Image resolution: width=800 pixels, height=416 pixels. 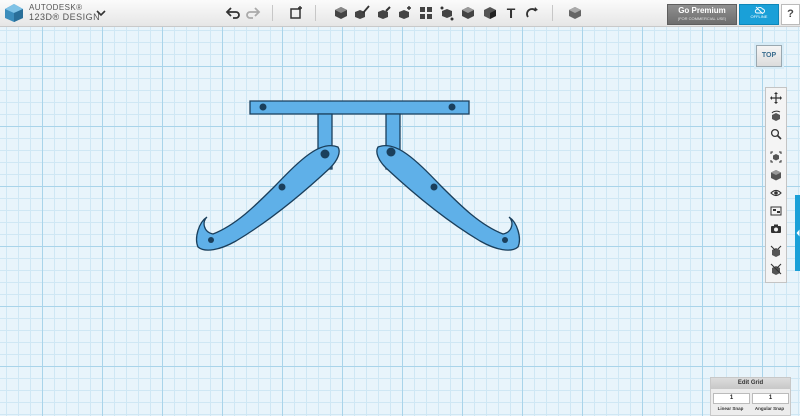 I want to click on right-arm, so click(x=448, y=198).